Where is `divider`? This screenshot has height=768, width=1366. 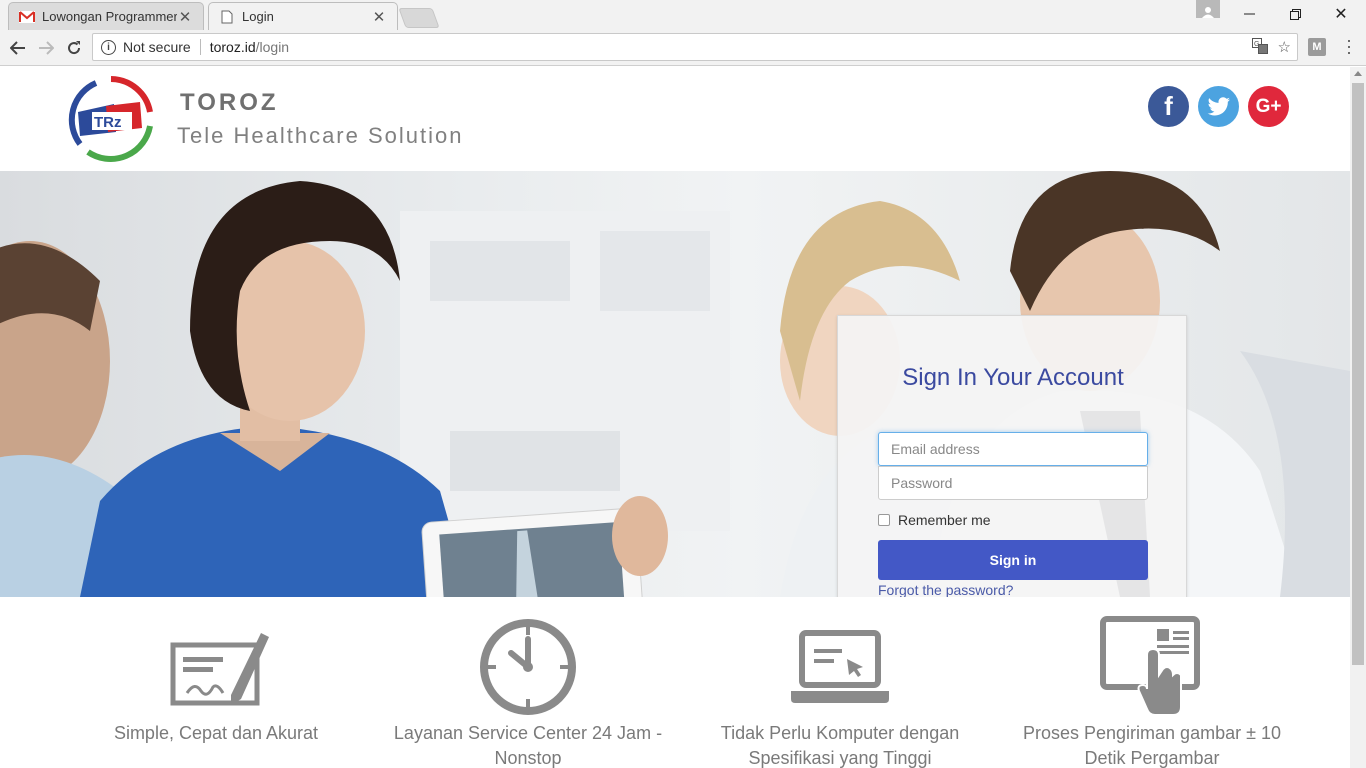
divider is located at coordinates (200, 47).